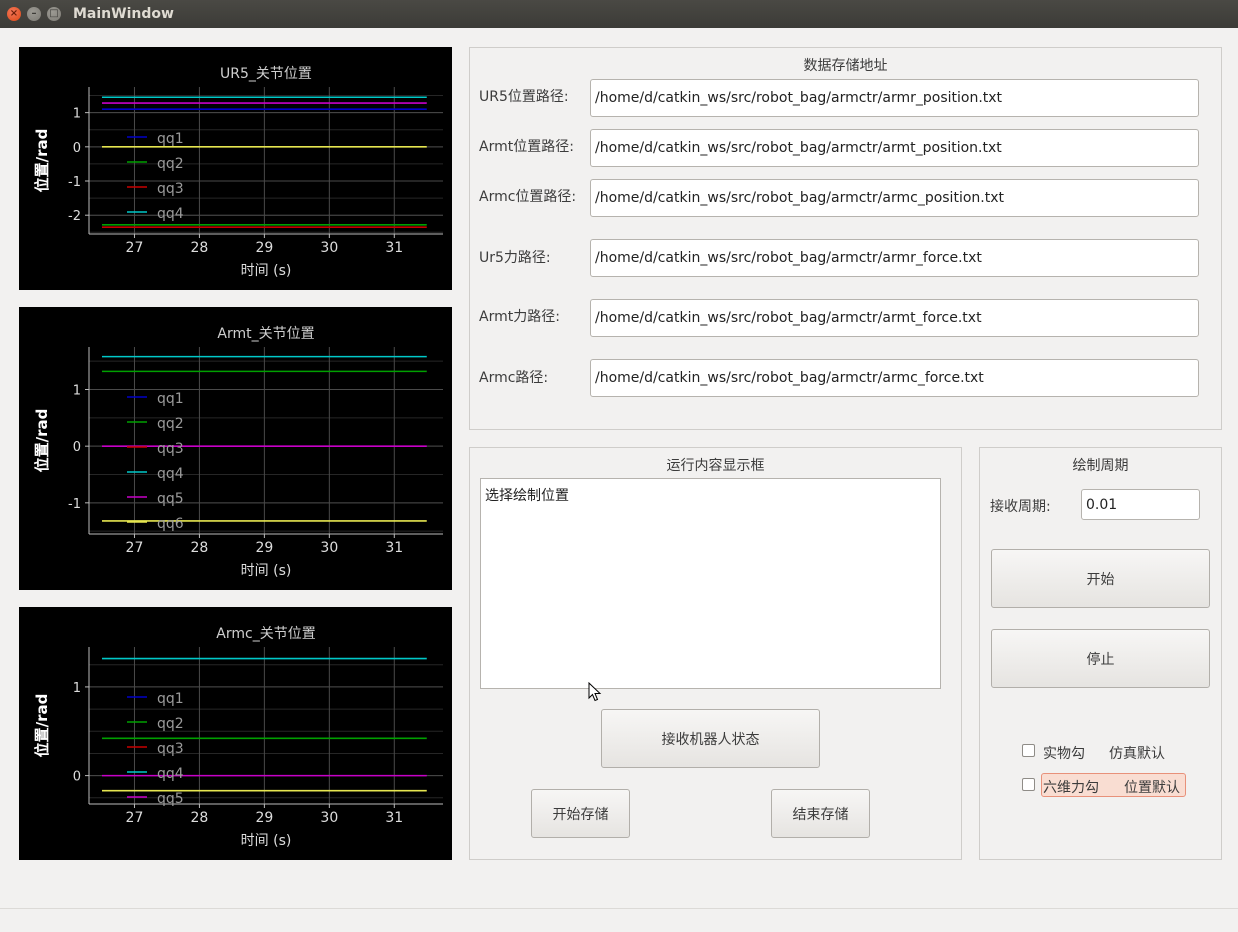 The image size is (1238, 932). I want to click on receive-period-label: 接收周期:, so click(1020, 507).